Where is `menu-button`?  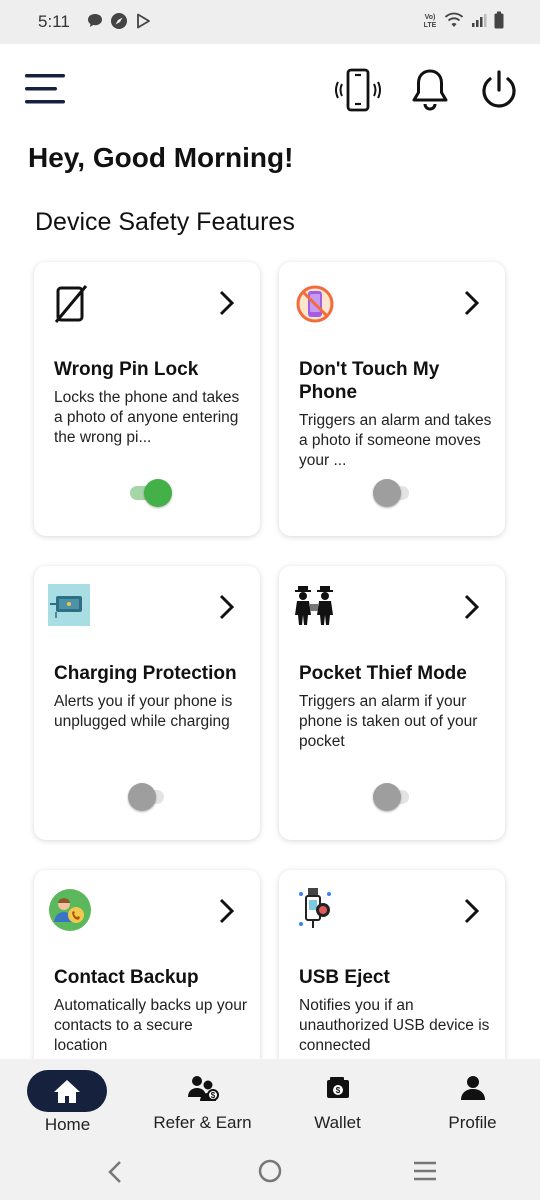 menu-button is located at coordinates (45, 90).